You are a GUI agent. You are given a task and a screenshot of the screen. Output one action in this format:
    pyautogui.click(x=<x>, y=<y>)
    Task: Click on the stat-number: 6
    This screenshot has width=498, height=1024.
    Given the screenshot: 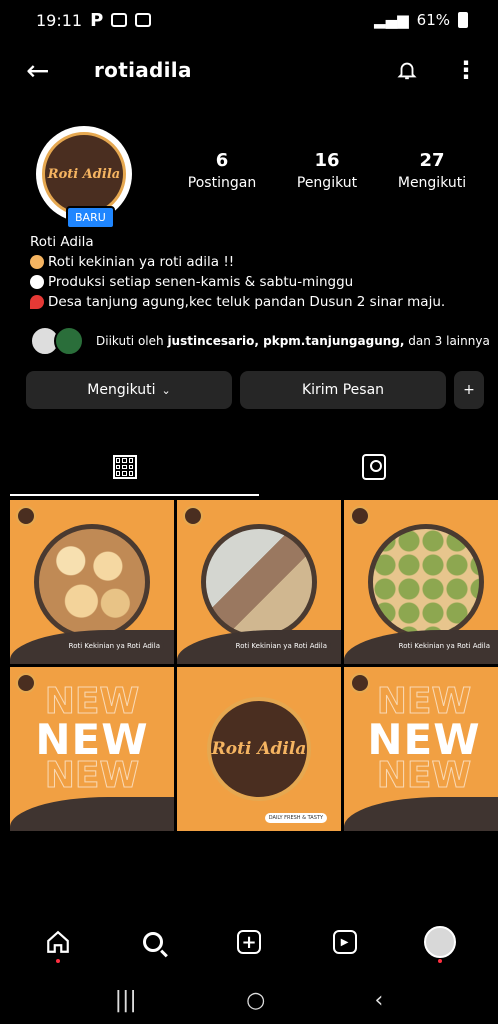 What is the action you would take?
    pyautogui.click(x=222, y=160)
    